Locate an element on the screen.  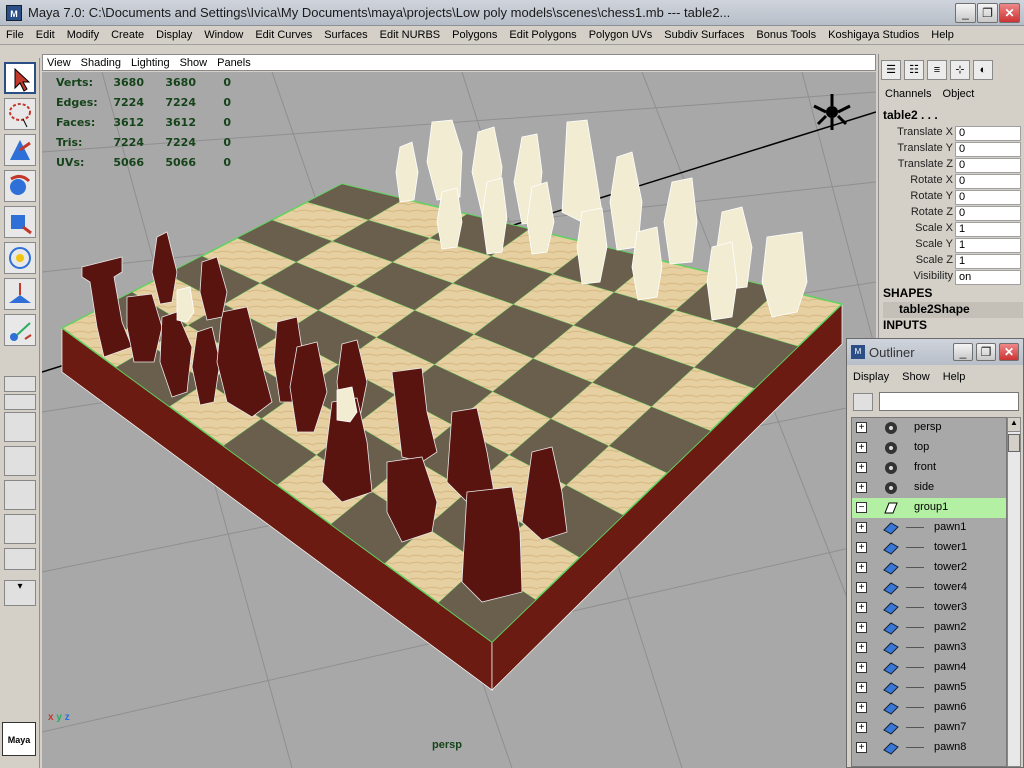
layer-editor-icon: ☷ is located at coordinates (914, 70).